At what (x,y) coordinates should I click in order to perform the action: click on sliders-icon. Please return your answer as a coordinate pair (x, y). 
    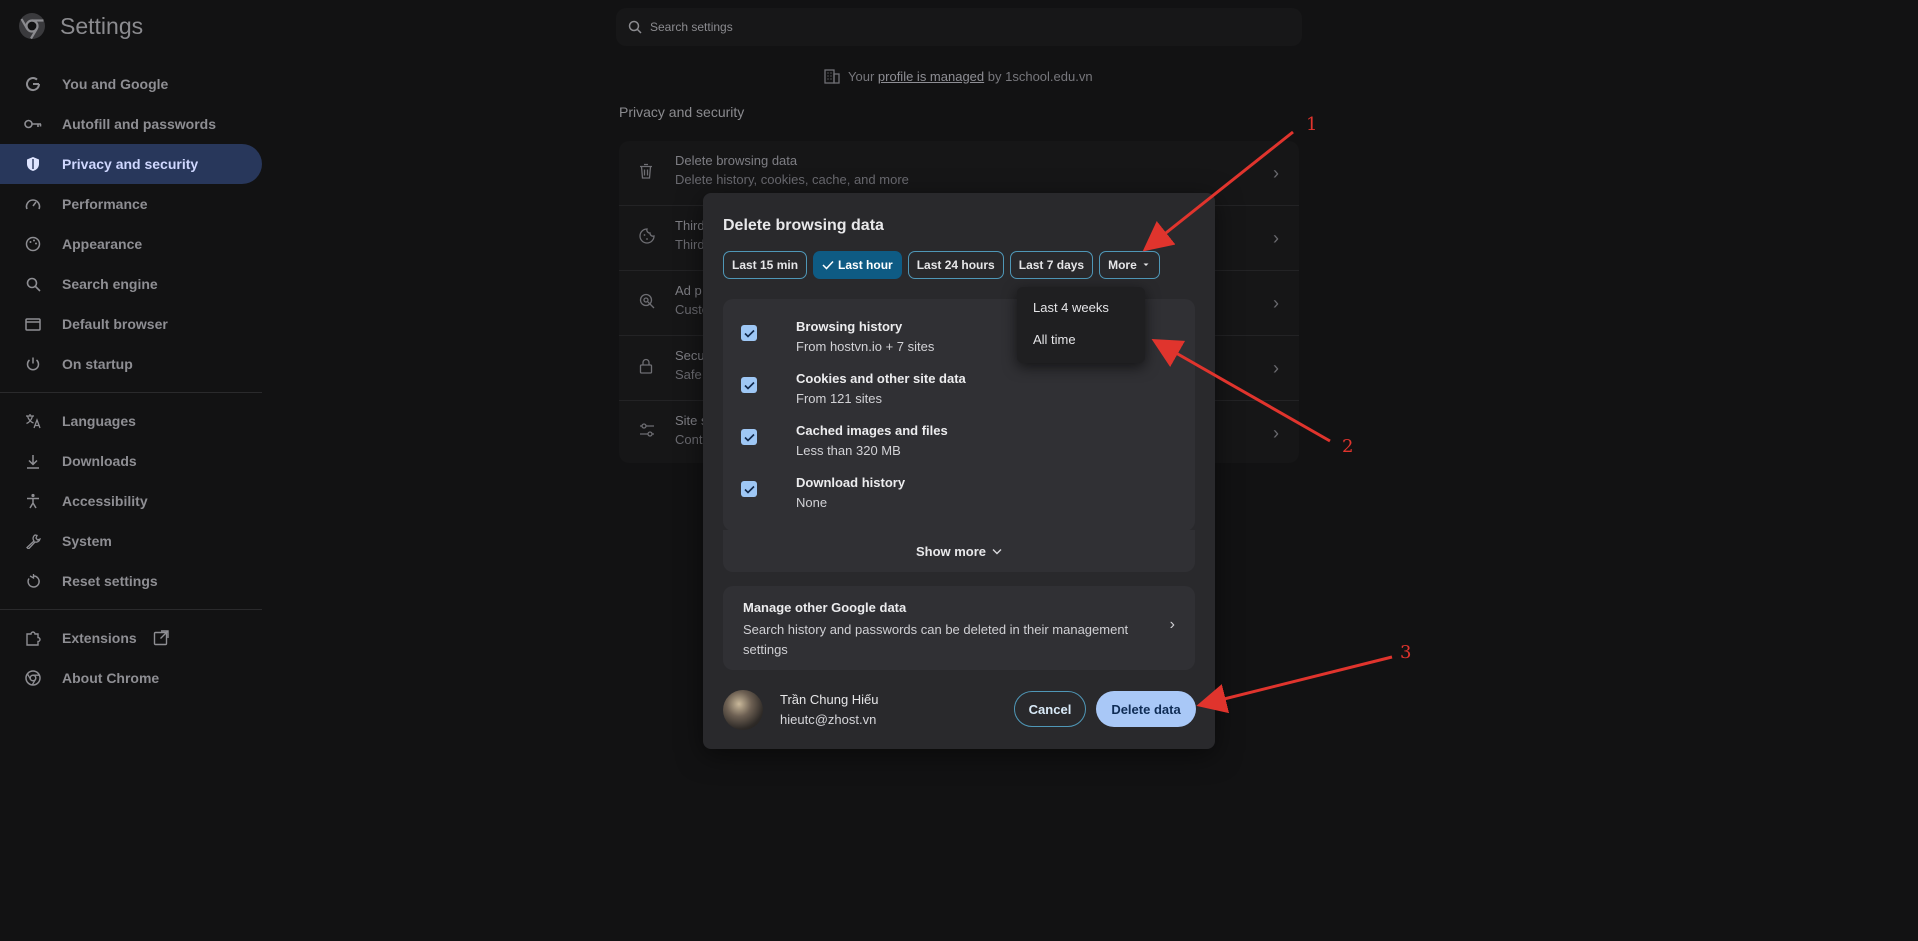
    Looking at the image, I should click on (648, 432).